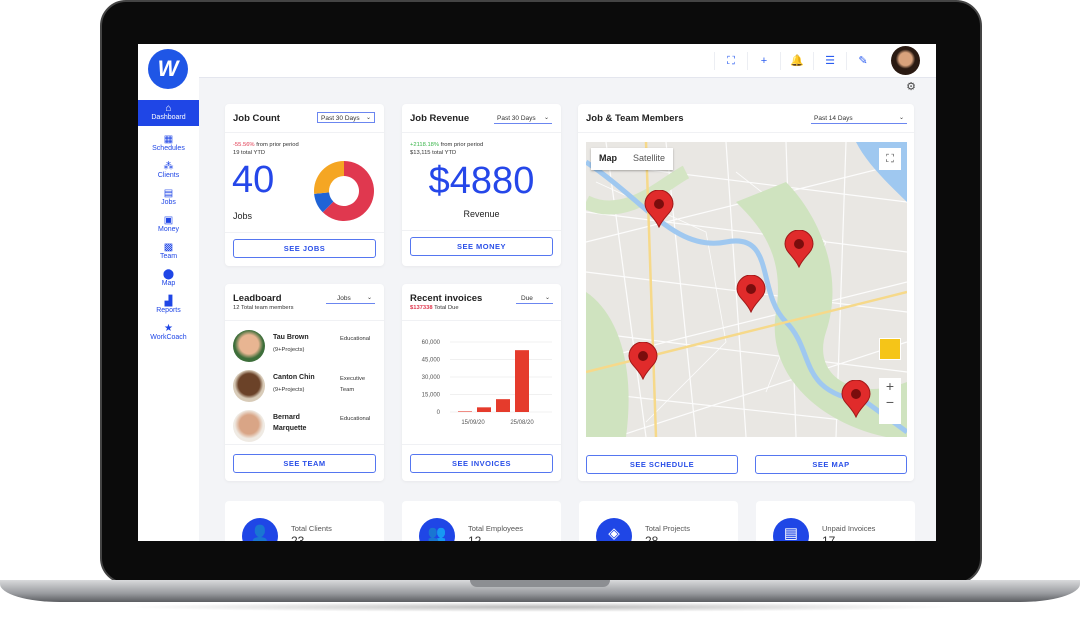  Describe the element at coordinates (168, 69) in the screenshot. I see `app-logo: W` at that location.